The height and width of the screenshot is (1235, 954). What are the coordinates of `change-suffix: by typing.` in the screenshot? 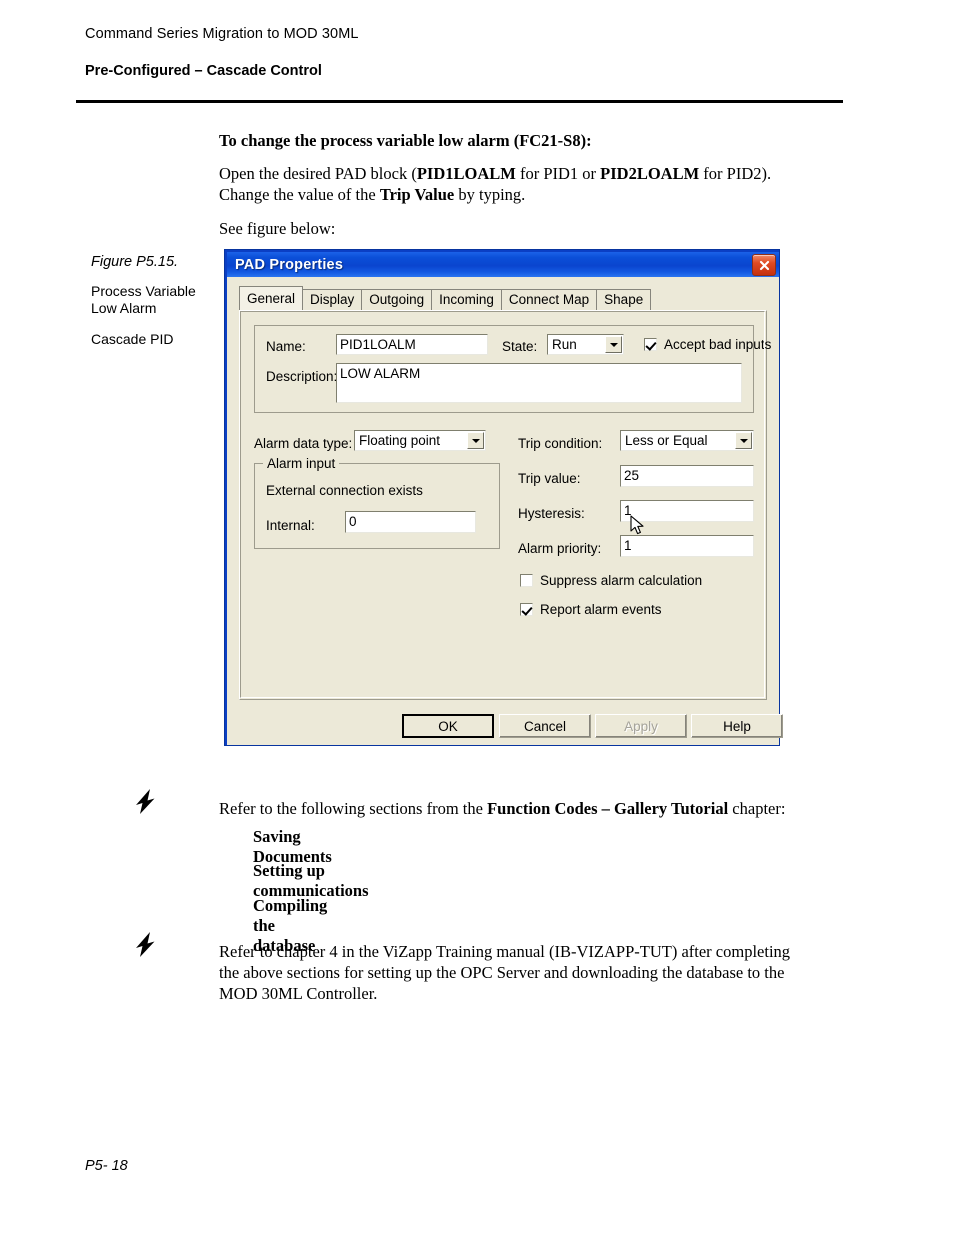 It's located at (490, 194).